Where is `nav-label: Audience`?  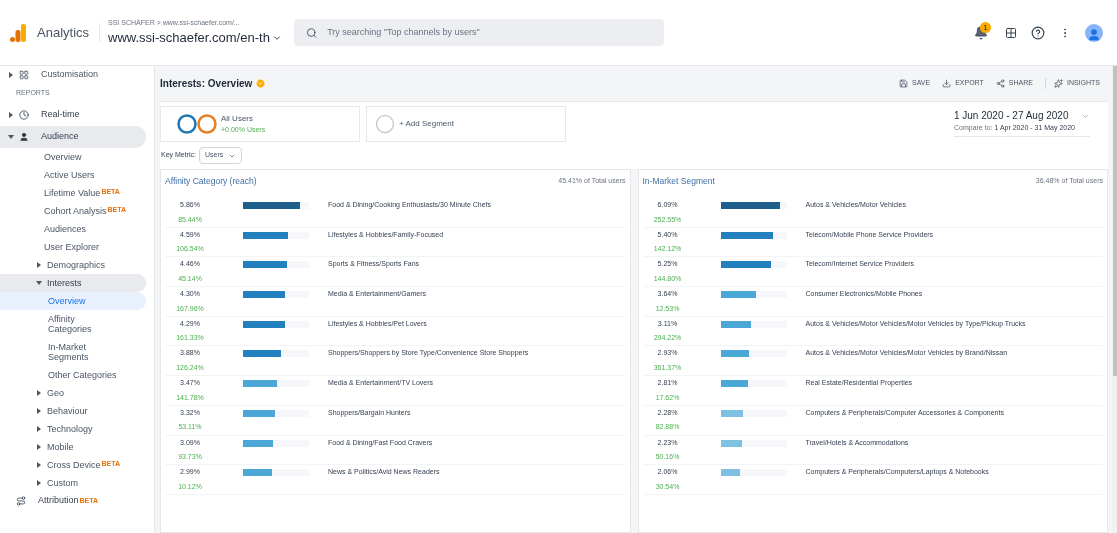
nav-label: Audience is located at coordinates (60, 136).